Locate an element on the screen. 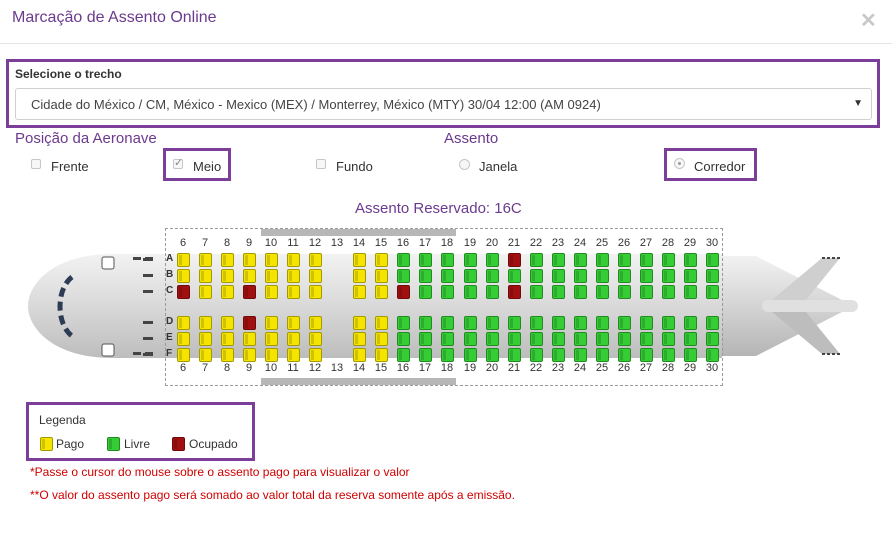 The image size is (892, 545). seat-26E is located at coordinates (624, 339).